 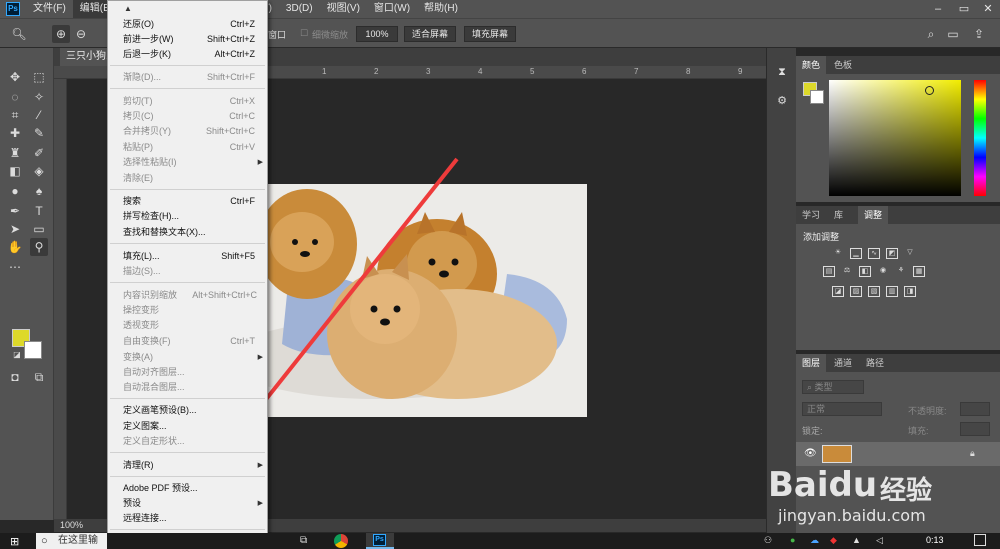 What do you see at coordinates (15, 115) in the screenshot?
I see `crop-tool-icon: ⌗` at bounding box center [15, 115].